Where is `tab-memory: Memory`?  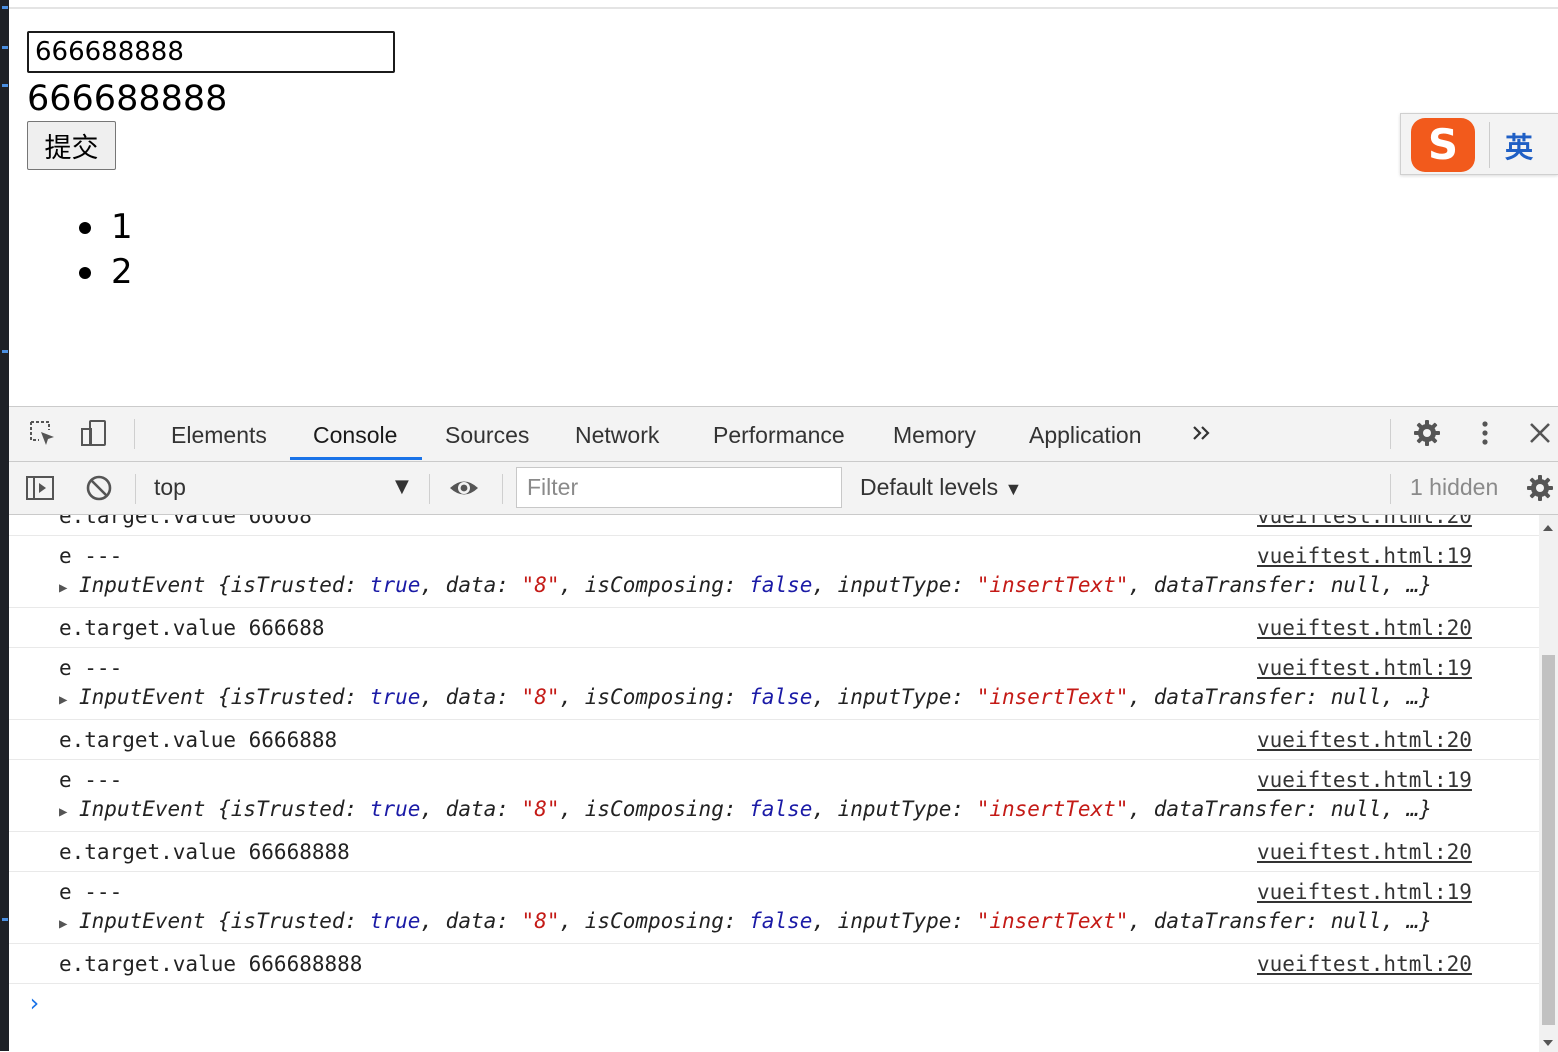
tab-memory: Memory is located at coordinates (934, 434).